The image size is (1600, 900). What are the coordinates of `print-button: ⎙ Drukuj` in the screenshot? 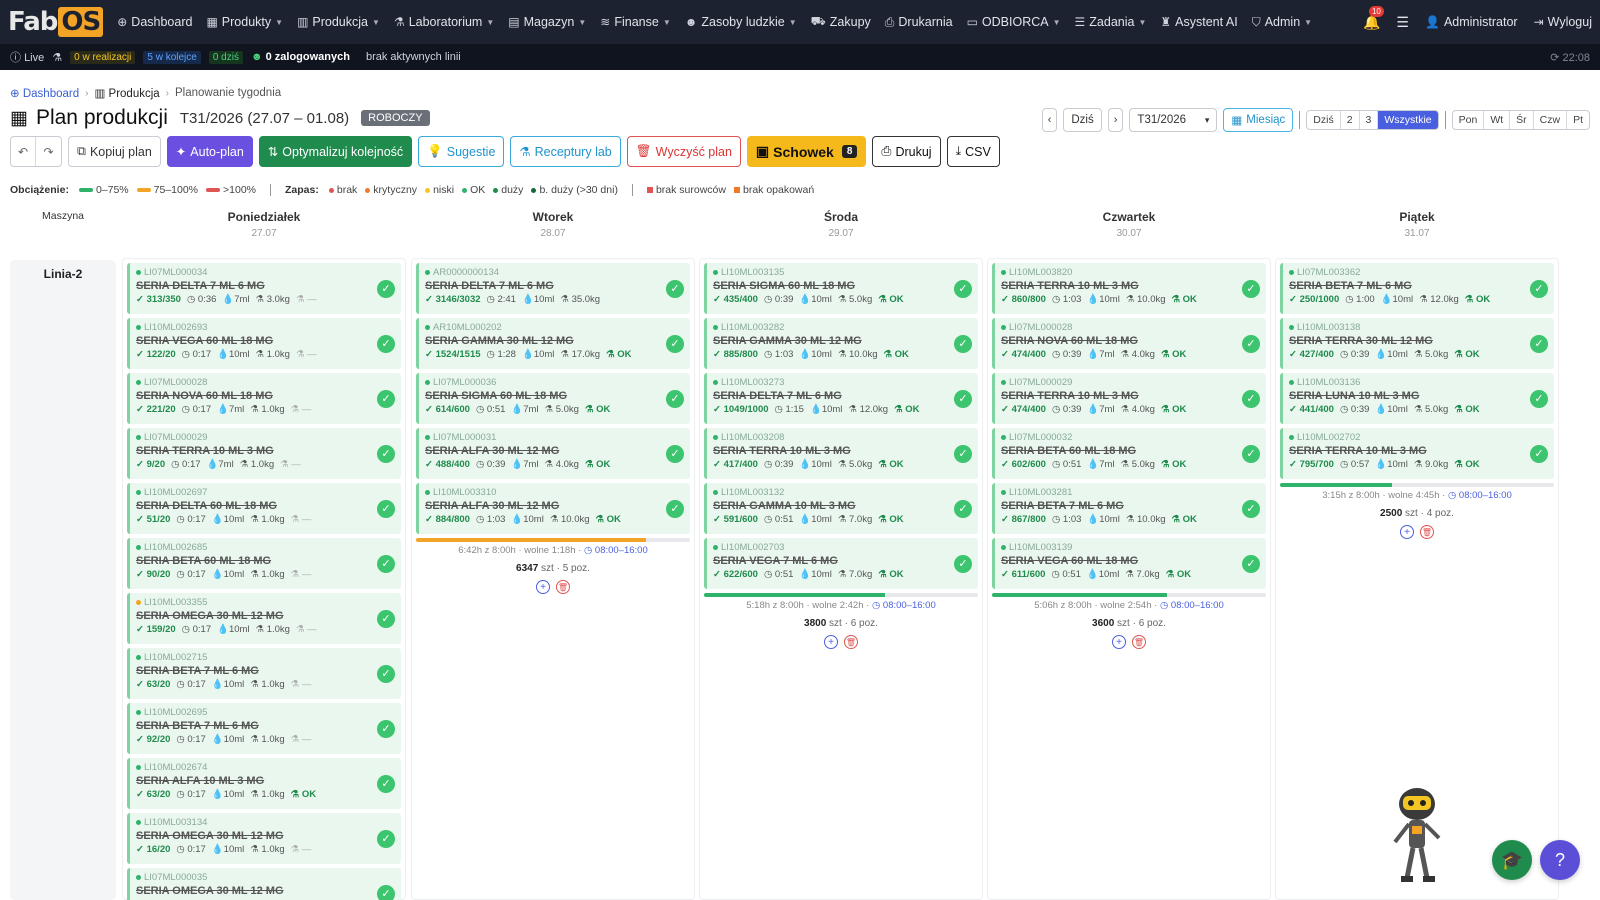 It's located at (906, 151).